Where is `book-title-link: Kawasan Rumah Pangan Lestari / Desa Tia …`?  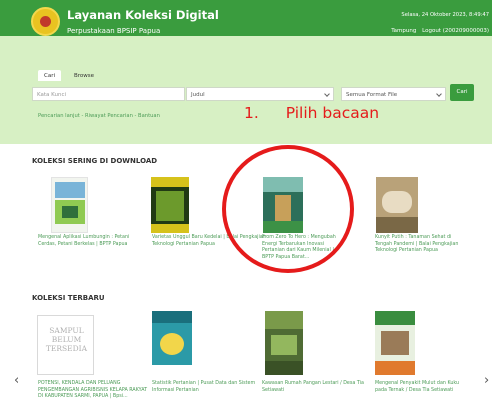 book-title-link: Kawasan Rumah Pangan Lestari / Desa Tia … is located at coordinates (318, 387).